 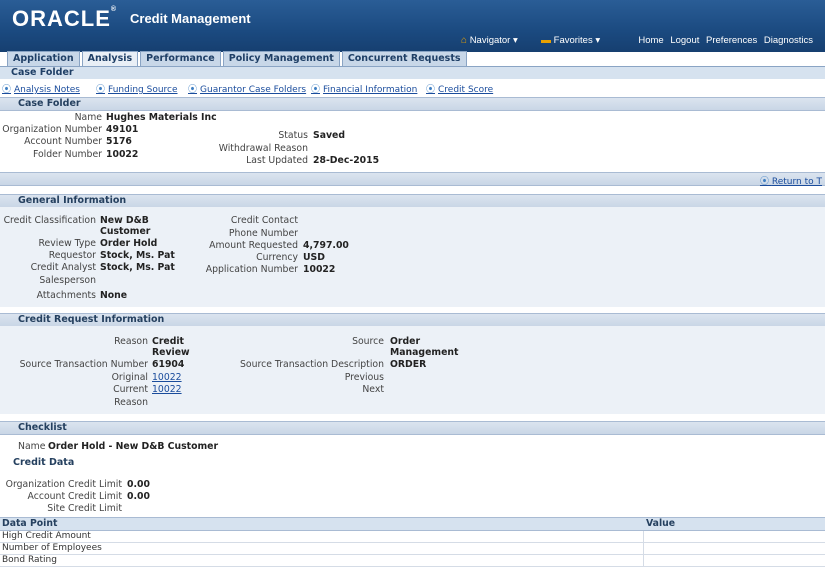 What do you see at coordinates (570, 40) in the screenshot?
I see `favorites-menu: ▬ Favorites ▾` at bounding box center [570, 40].